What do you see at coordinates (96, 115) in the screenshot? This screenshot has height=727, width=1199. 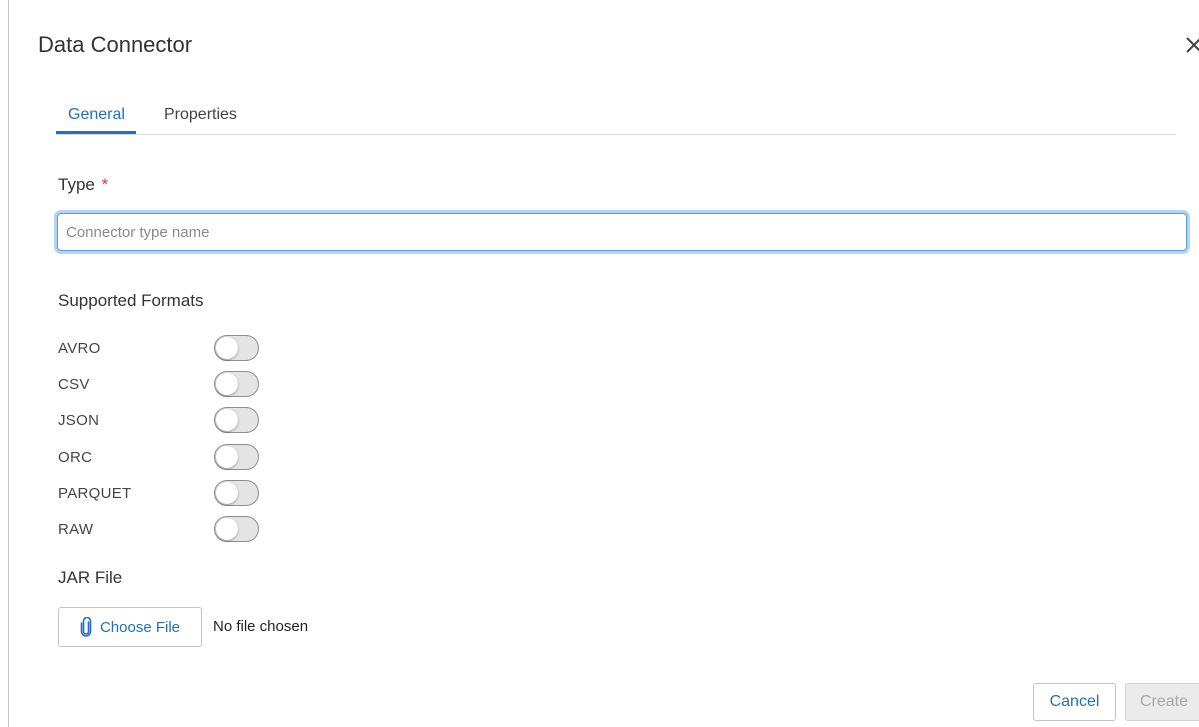 I see `tab-general: General` at bounding box center [96, 115].